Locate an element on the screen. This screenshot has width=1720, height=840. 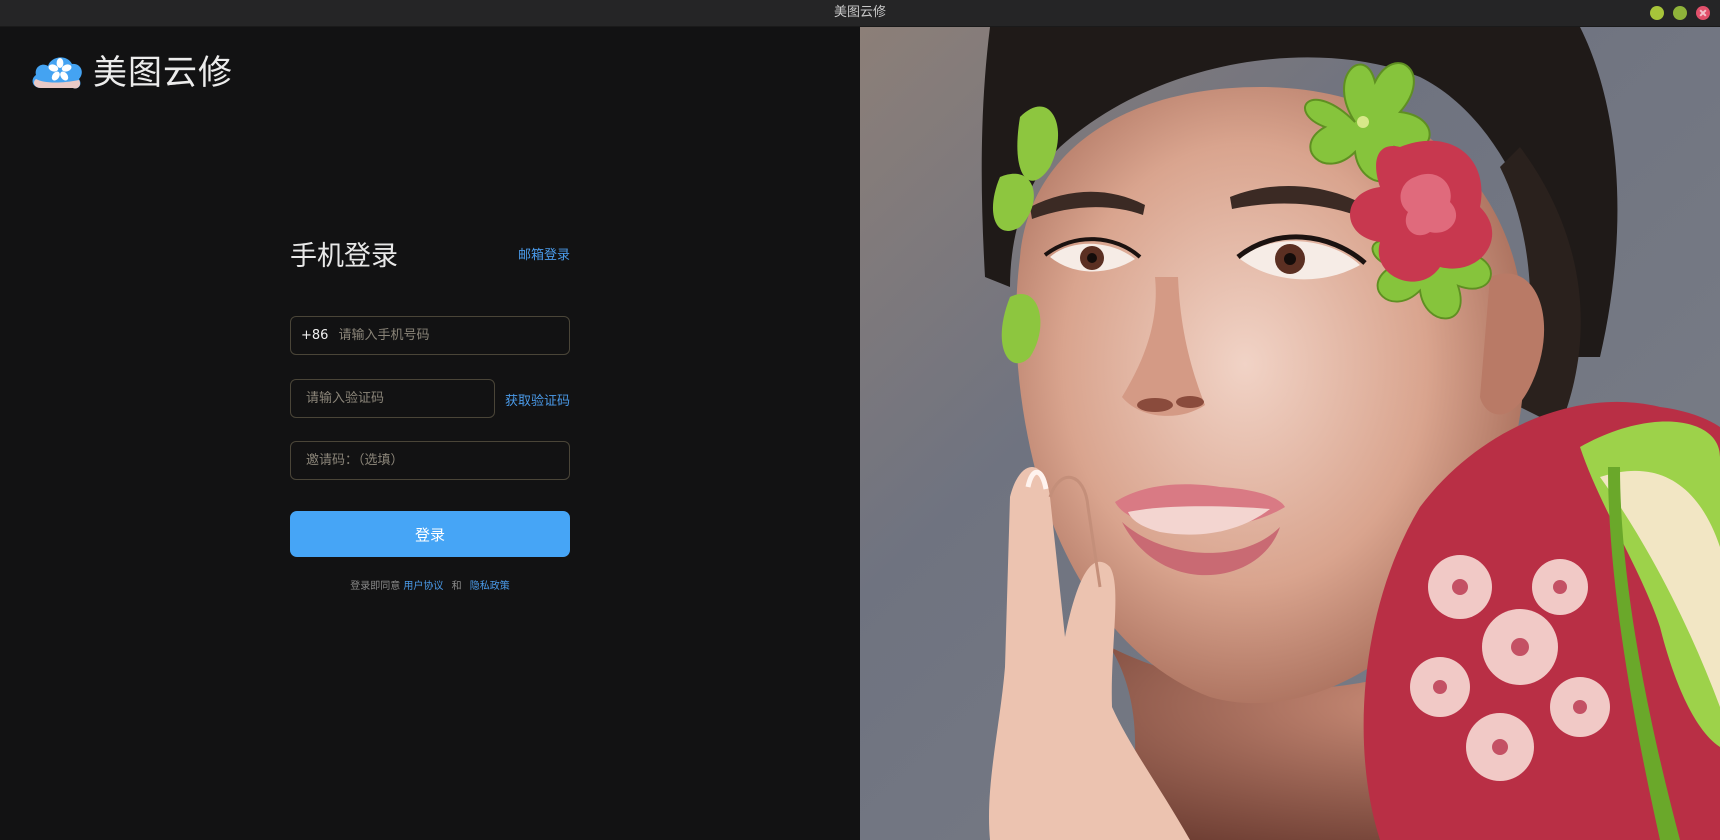
maximize-button is located at coordinates (1680, 13).